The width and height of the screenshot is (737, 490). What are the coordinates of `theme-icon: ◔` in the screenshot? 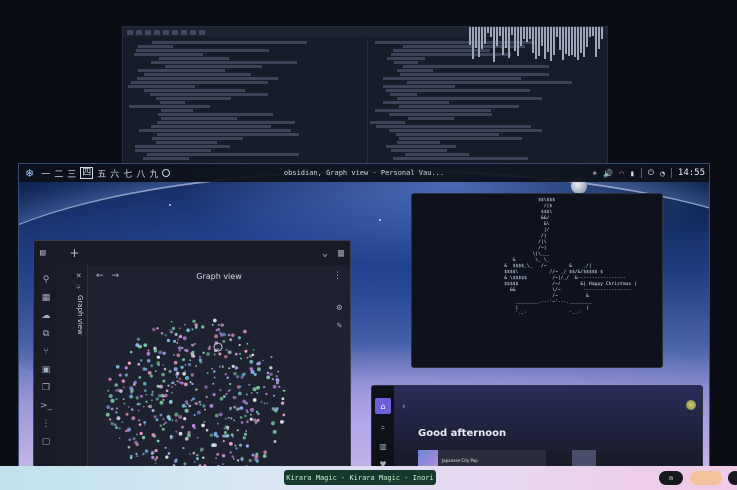 It's located at (662, 173).